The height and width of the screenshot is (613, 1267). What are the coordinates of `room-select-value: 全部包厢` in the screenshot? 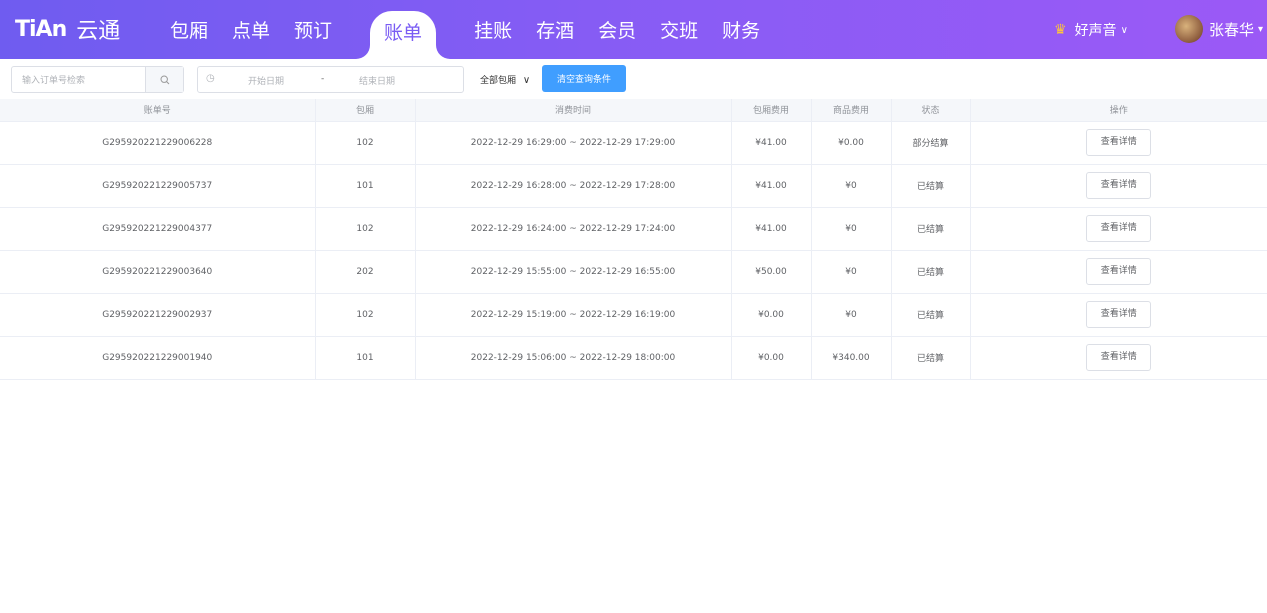 It's located at (498, 81).